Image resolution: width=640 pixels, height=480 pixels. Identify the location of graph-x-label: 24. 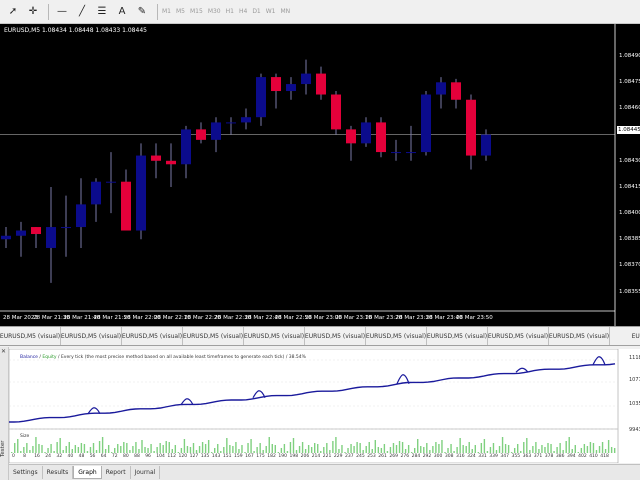
(48, 456).